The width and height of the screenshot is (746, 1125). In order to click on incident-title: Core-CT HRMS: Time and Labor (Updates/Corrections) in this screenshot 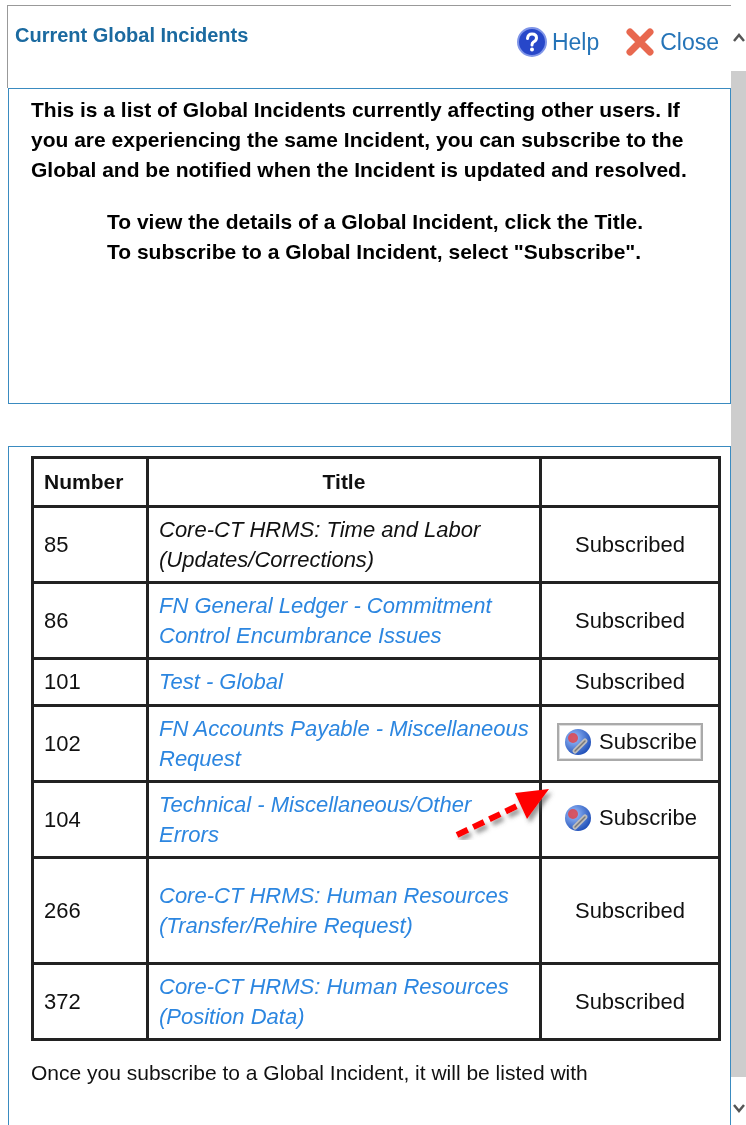, I will do `click(344, 544)`.